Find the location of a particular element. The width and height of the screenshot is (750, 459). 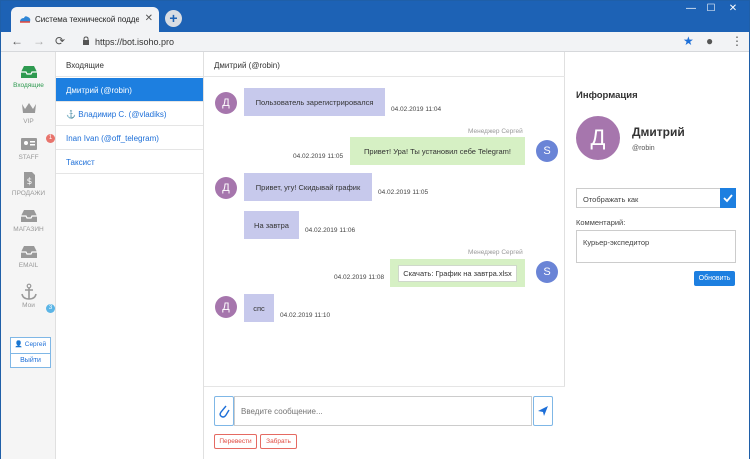

attach-button is located at coordinates (224, 411).